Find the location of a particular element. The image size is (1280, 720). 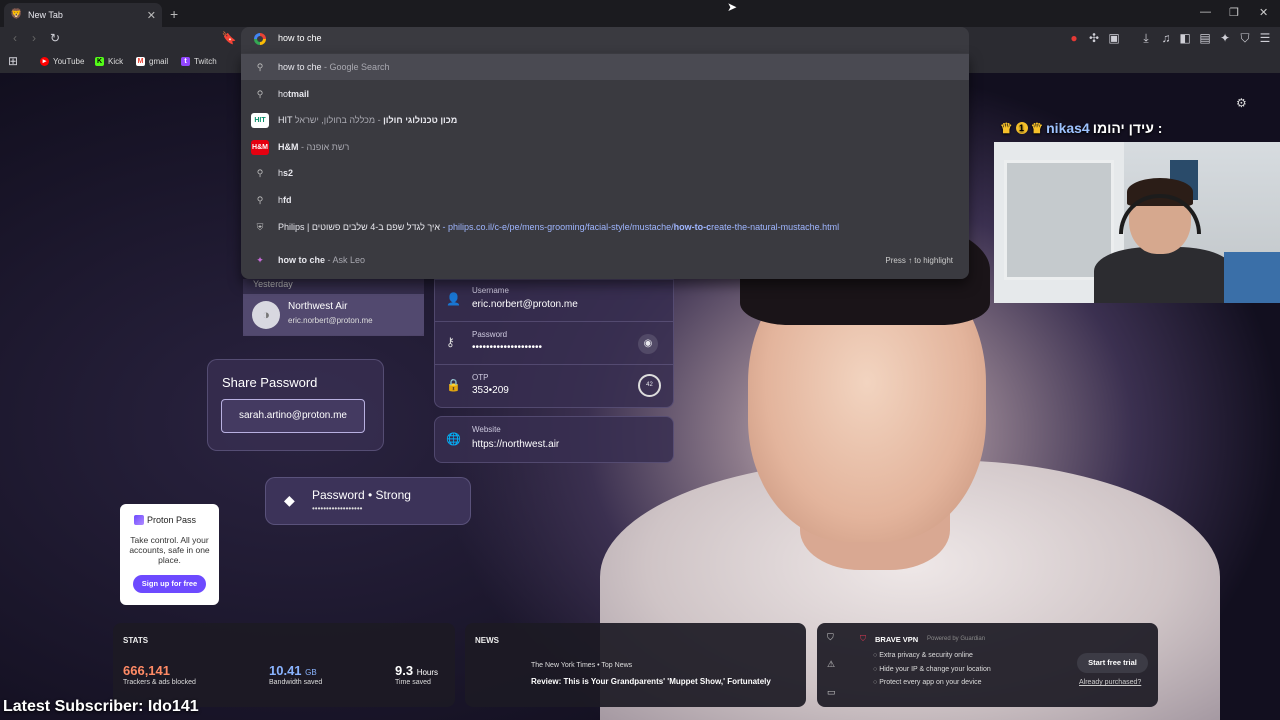

suggestion-url: reate-the-natural-mustache.html is located at coordinates (775, 227).